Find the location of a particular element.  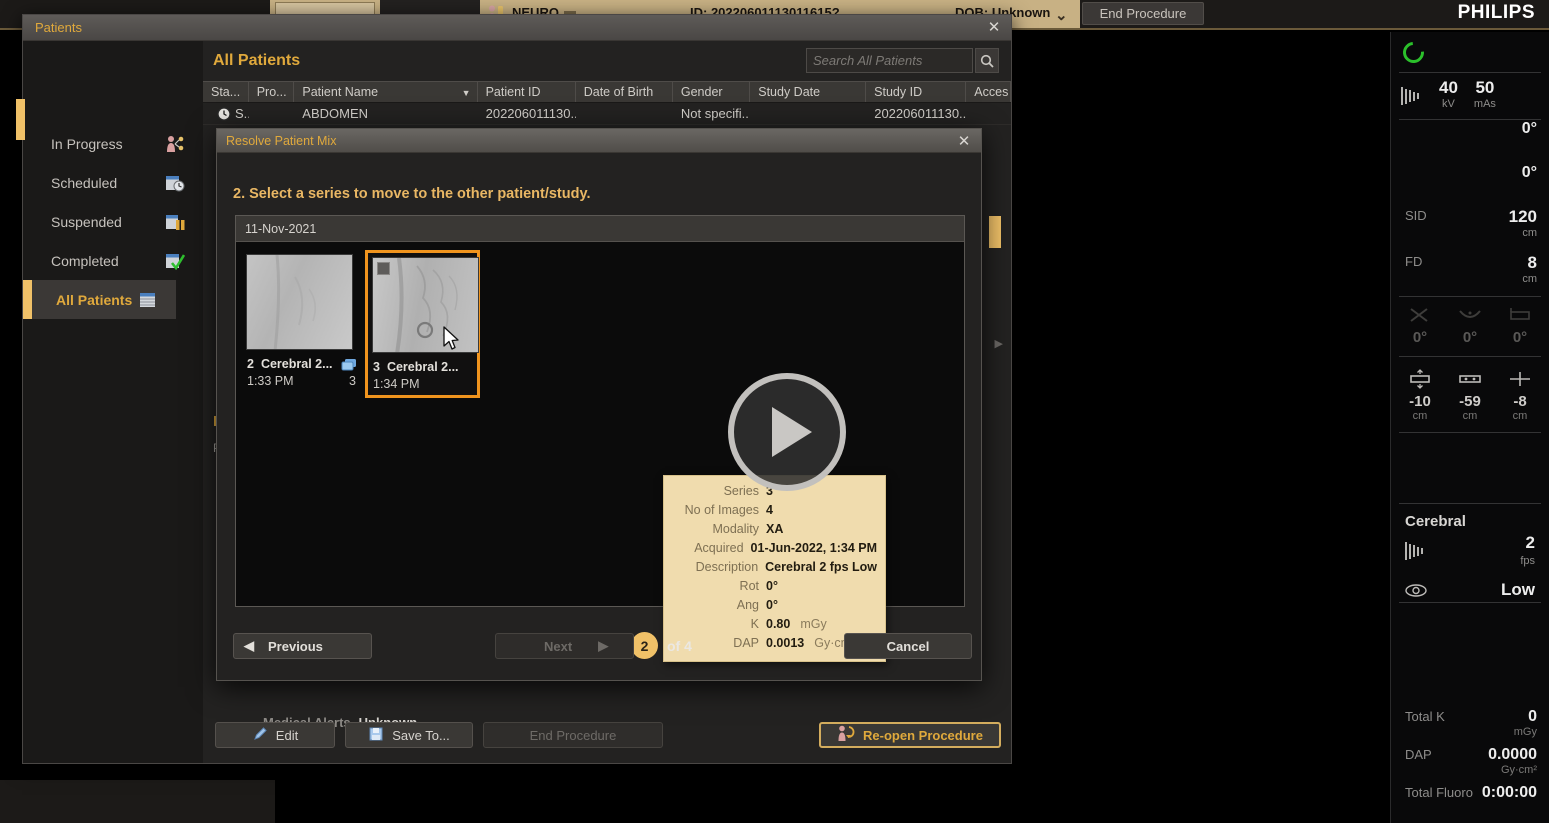

series-number: 3 is located at coordinates (376, 367).